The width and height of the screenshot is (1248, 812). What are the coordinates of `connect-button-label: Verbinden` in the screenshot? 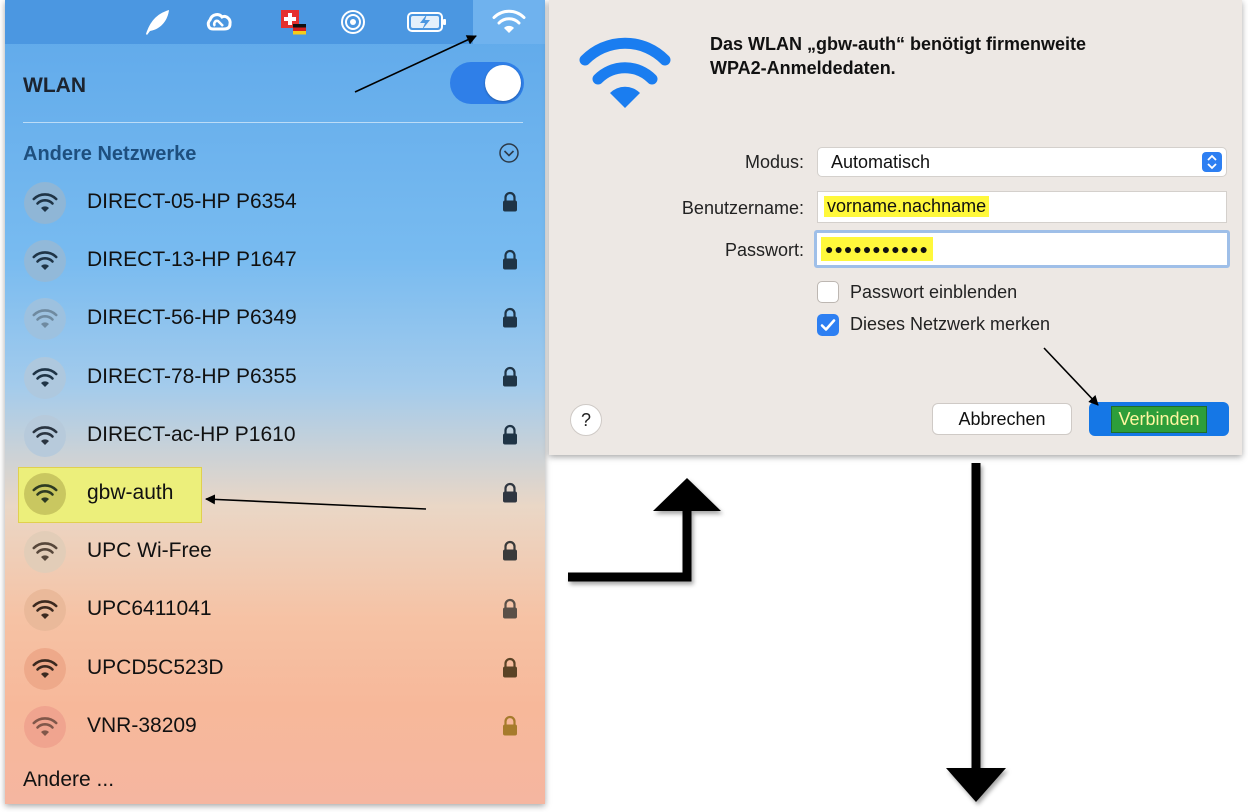 It's located at (1159, 419).